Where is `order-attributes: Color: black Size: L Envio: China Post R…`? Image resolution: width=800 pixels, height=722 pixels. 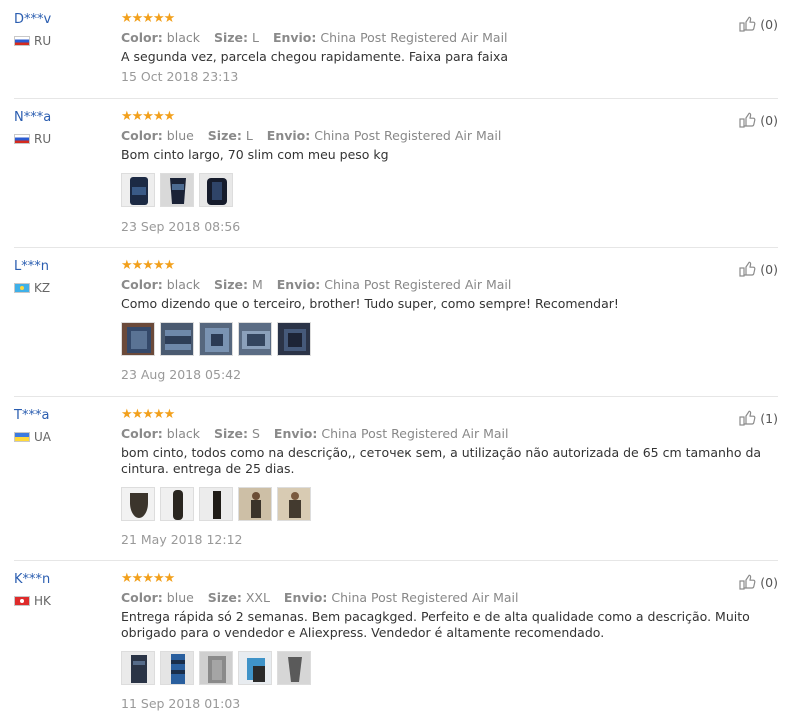
order-attributes: Color: black Size: L Envio: China Post R… is located at coordinates (448, 38).